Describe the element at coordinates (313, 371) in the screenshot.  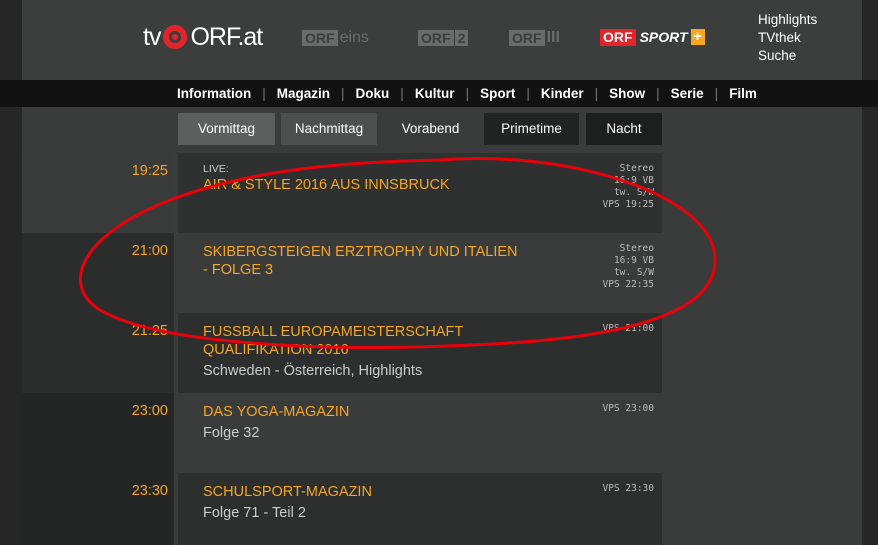
I see `program-subtitle: Schweden - Österreich, Highlights` at that location.